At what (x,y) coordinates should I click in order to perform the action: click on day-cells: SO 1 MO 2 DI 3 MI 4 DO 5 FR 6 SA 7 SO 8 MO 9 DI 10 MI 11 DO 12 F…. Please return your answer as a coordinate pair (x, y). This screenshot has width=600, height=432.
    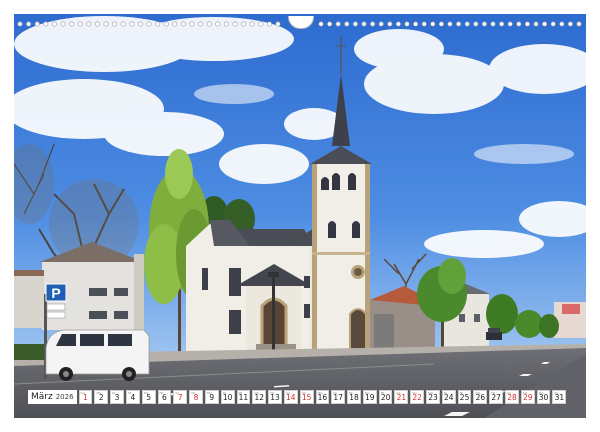
    Looking at the image, I should click on (322, 397).